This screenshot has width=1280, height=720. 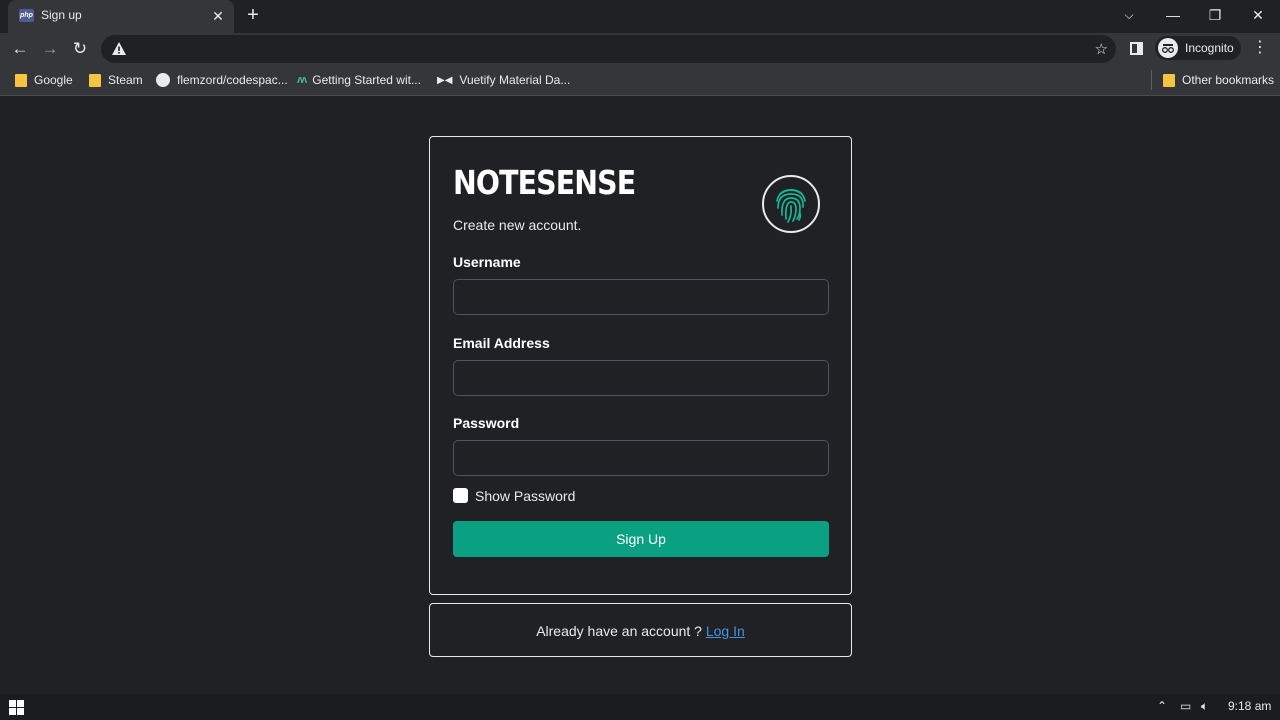 I want to click on email-input, so click(x=641, y=378).